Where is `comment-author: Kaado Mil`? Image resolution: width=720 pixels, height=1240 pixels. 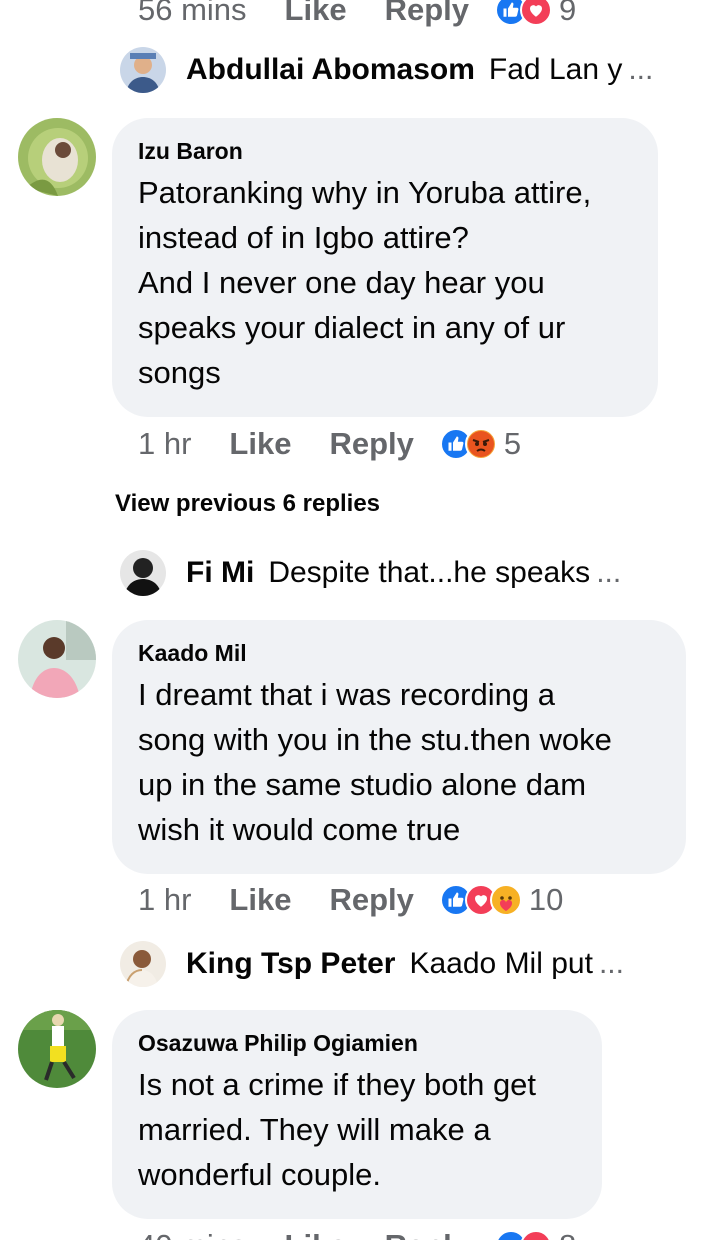
comment-author: Kaado Mil is located at coordinates (399, 653).